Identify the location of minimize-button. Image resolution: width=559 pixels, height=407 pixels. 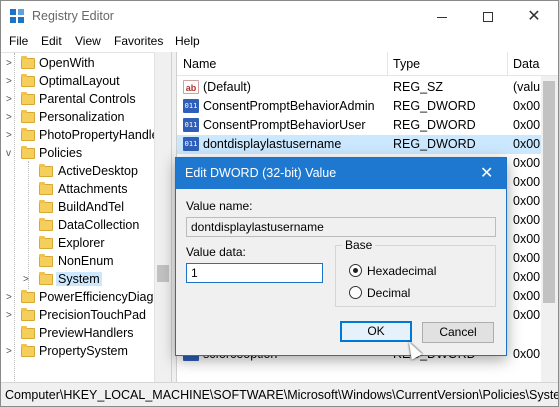
(442, 16).